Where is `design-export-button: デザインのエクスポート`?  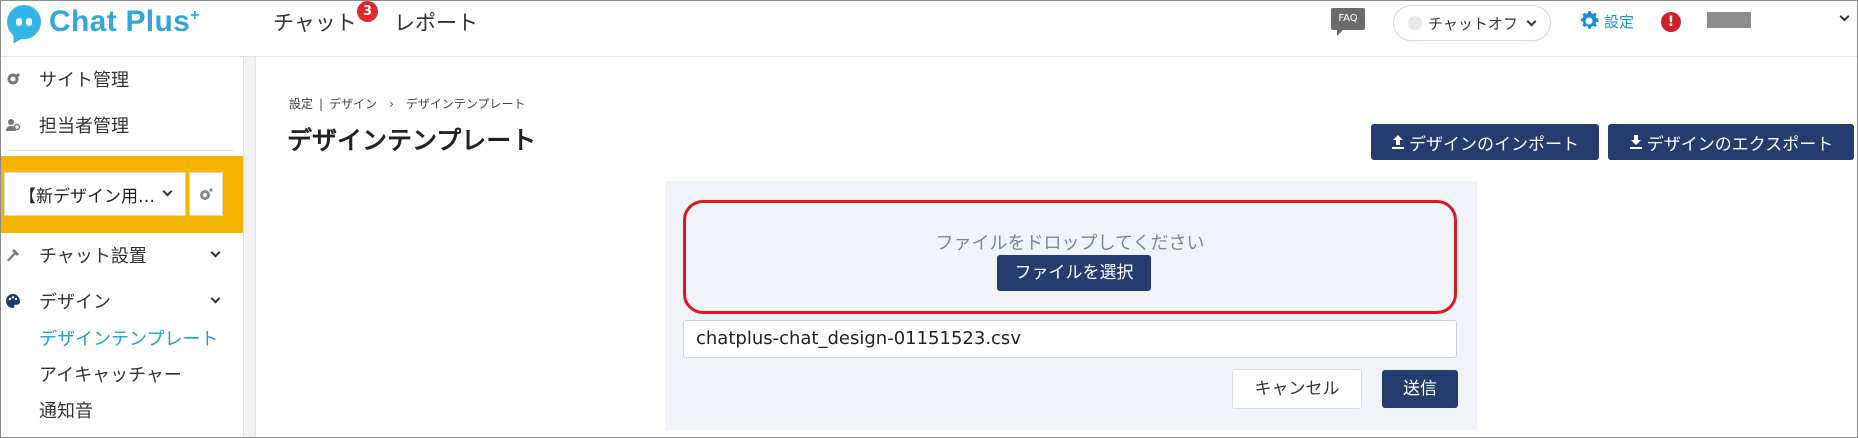
design-export-button: デザインのエクスポート is located at coordinates (1731, 142).